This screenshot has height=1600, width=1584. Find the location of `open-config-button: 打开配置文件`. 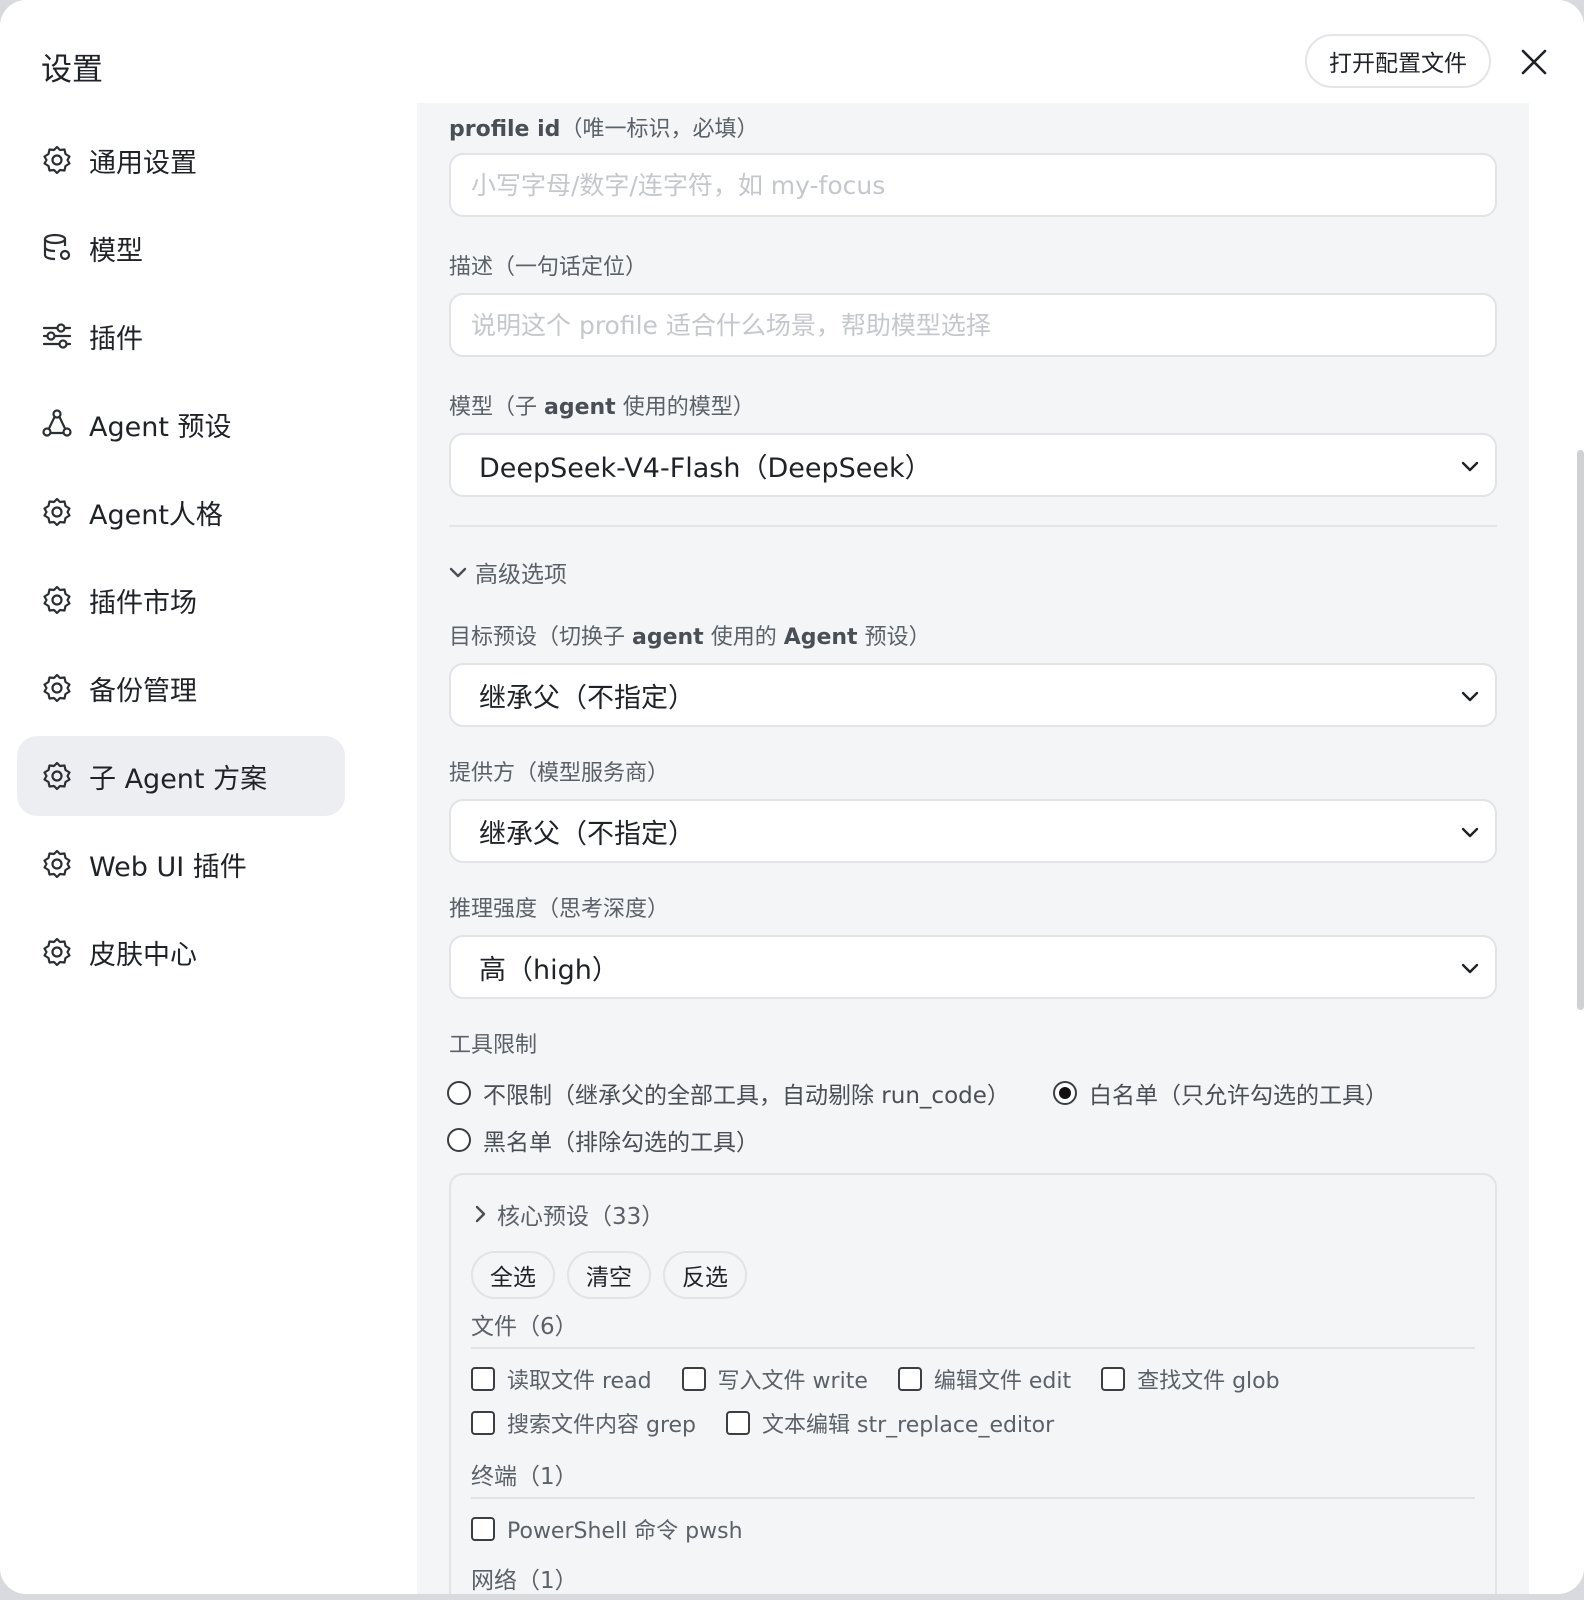

open-config-button: 打开配置文件 is located at coordinates (1398, 61).